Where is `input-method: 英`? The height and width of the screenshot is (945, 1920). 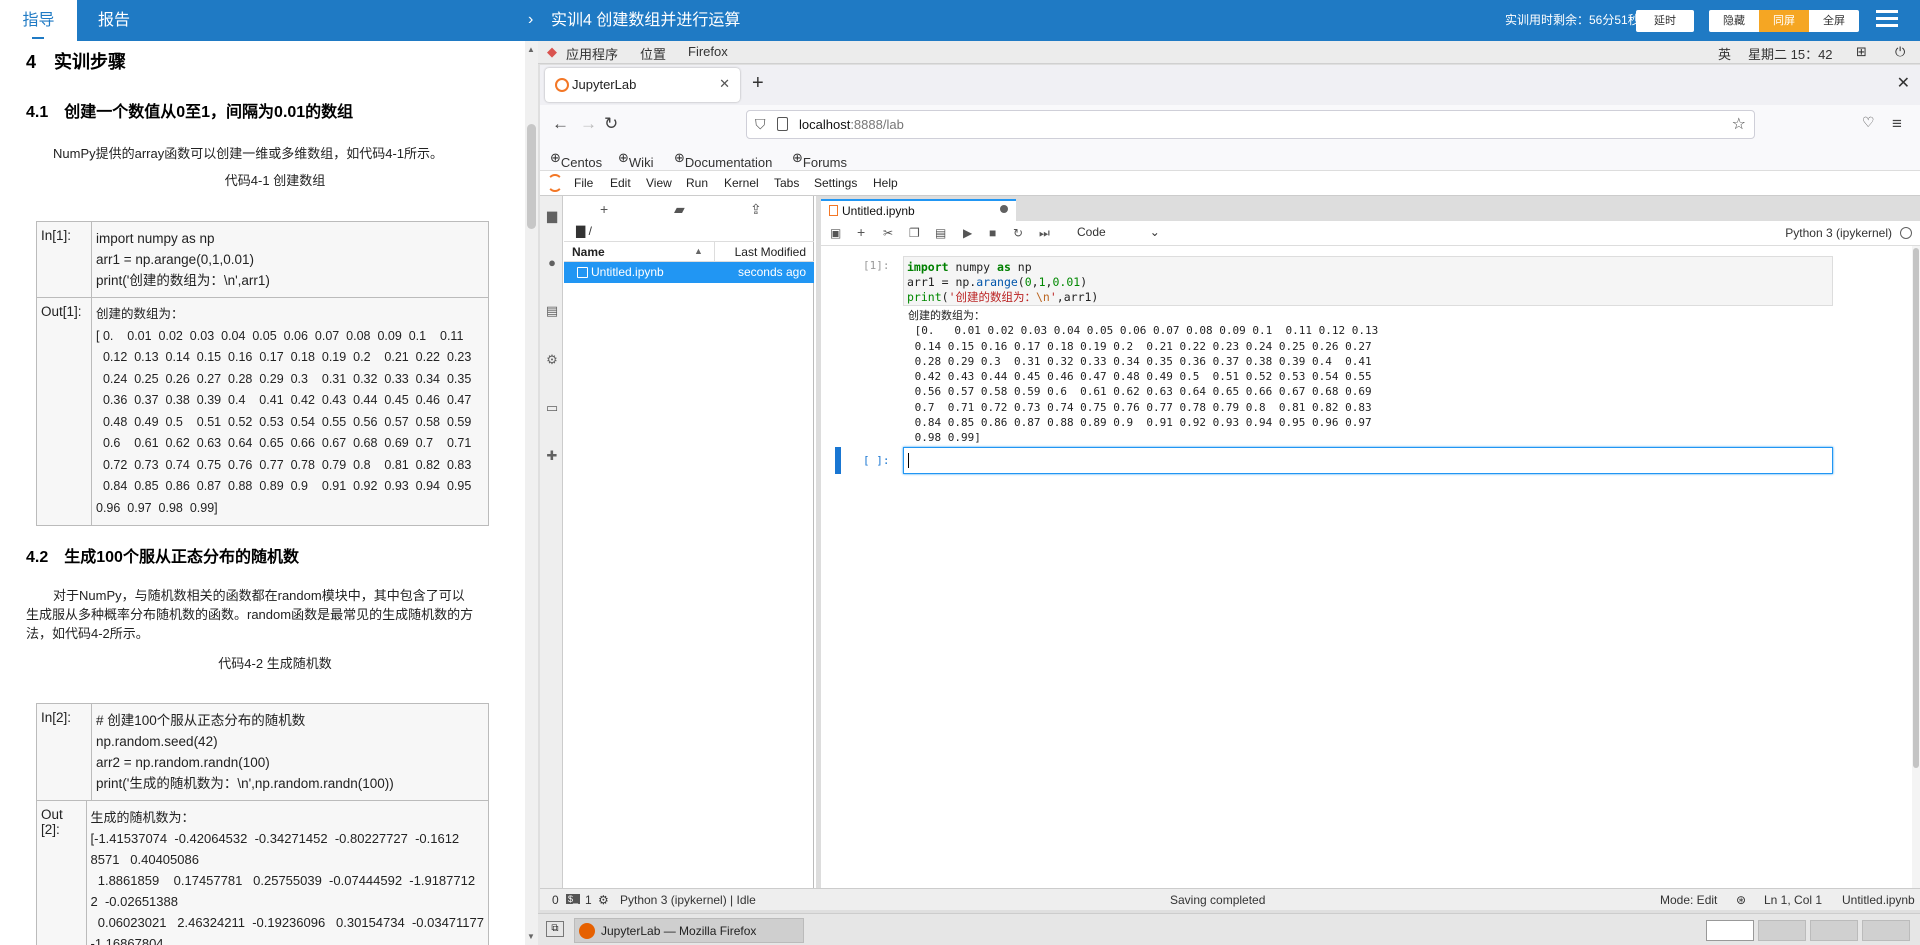 input-method: 英 is located at coordinates (1724, 53).